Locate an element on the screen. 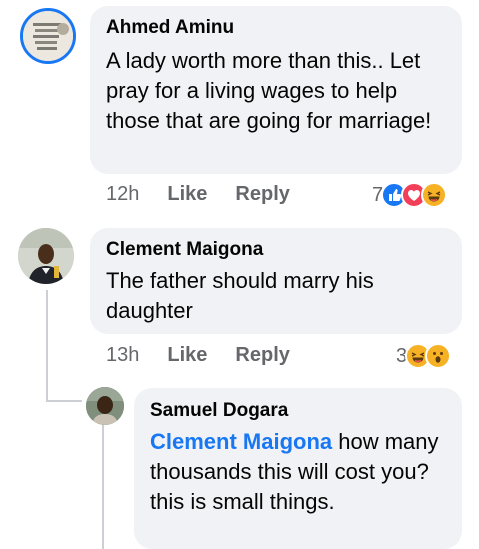  thread-line-vertical is located at coordinates (47, 346).